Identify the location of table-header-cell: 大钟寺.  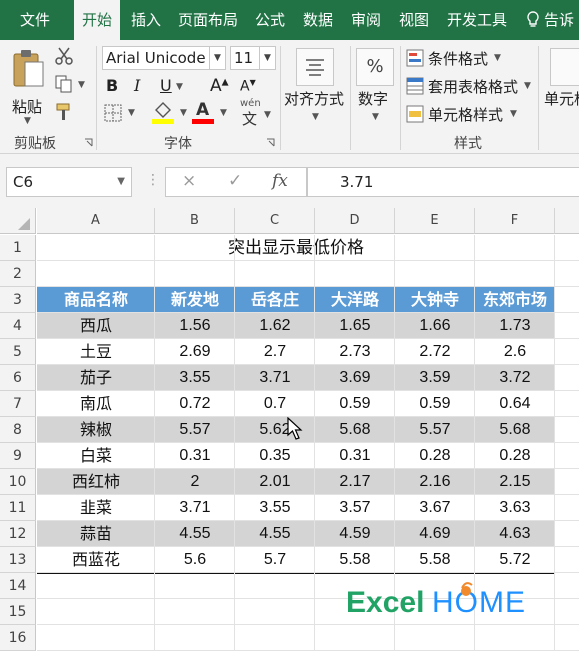
(435, 299).